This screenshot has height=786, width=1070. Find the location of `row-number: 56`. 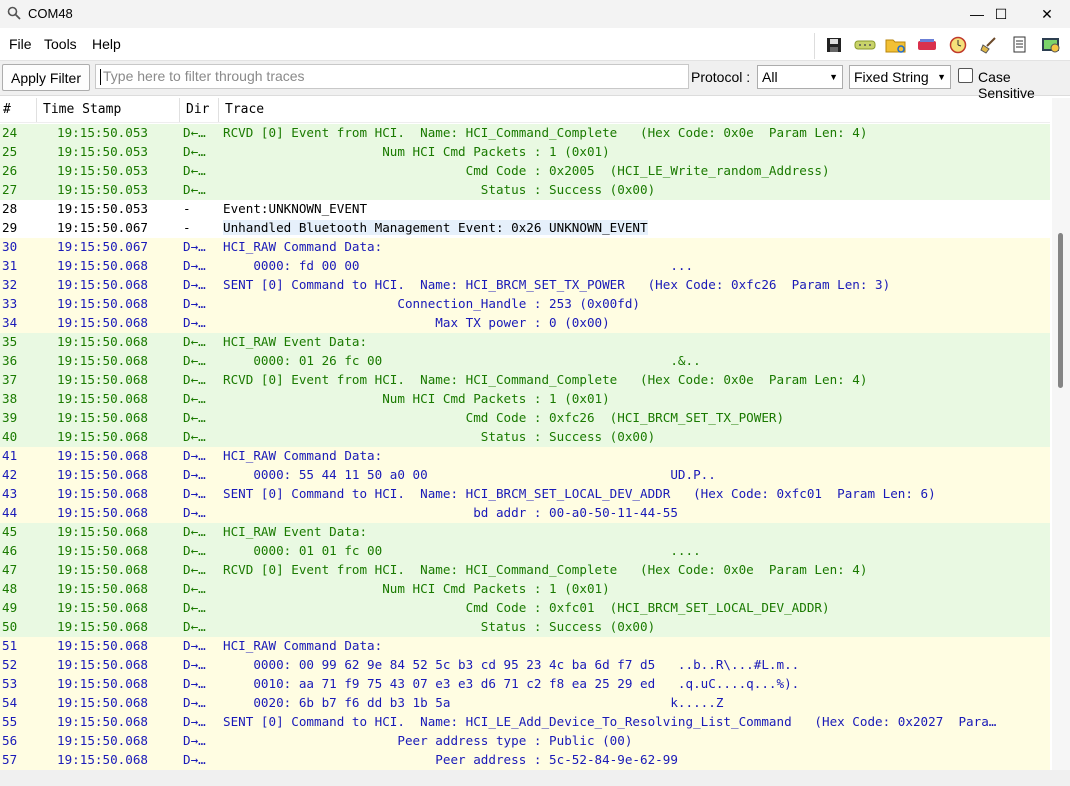

row-number: 56 is located at coordinates (10, 740).